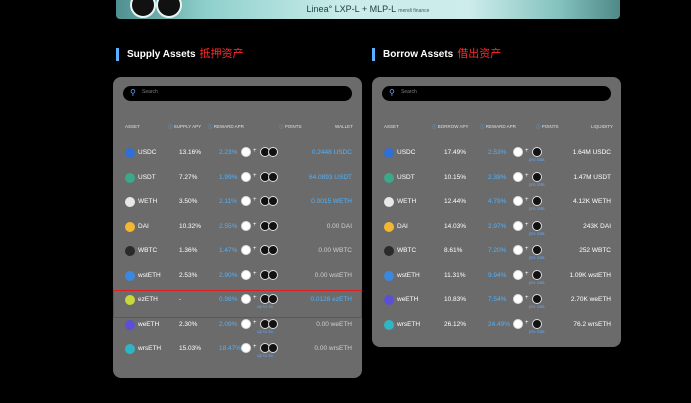 This screenshot has width=691, height=403. What do you see at coordinates (496, 93) in the screenshot?
I see `borrow-search-input: ⚲ Search` at bounding box center [496, 93].